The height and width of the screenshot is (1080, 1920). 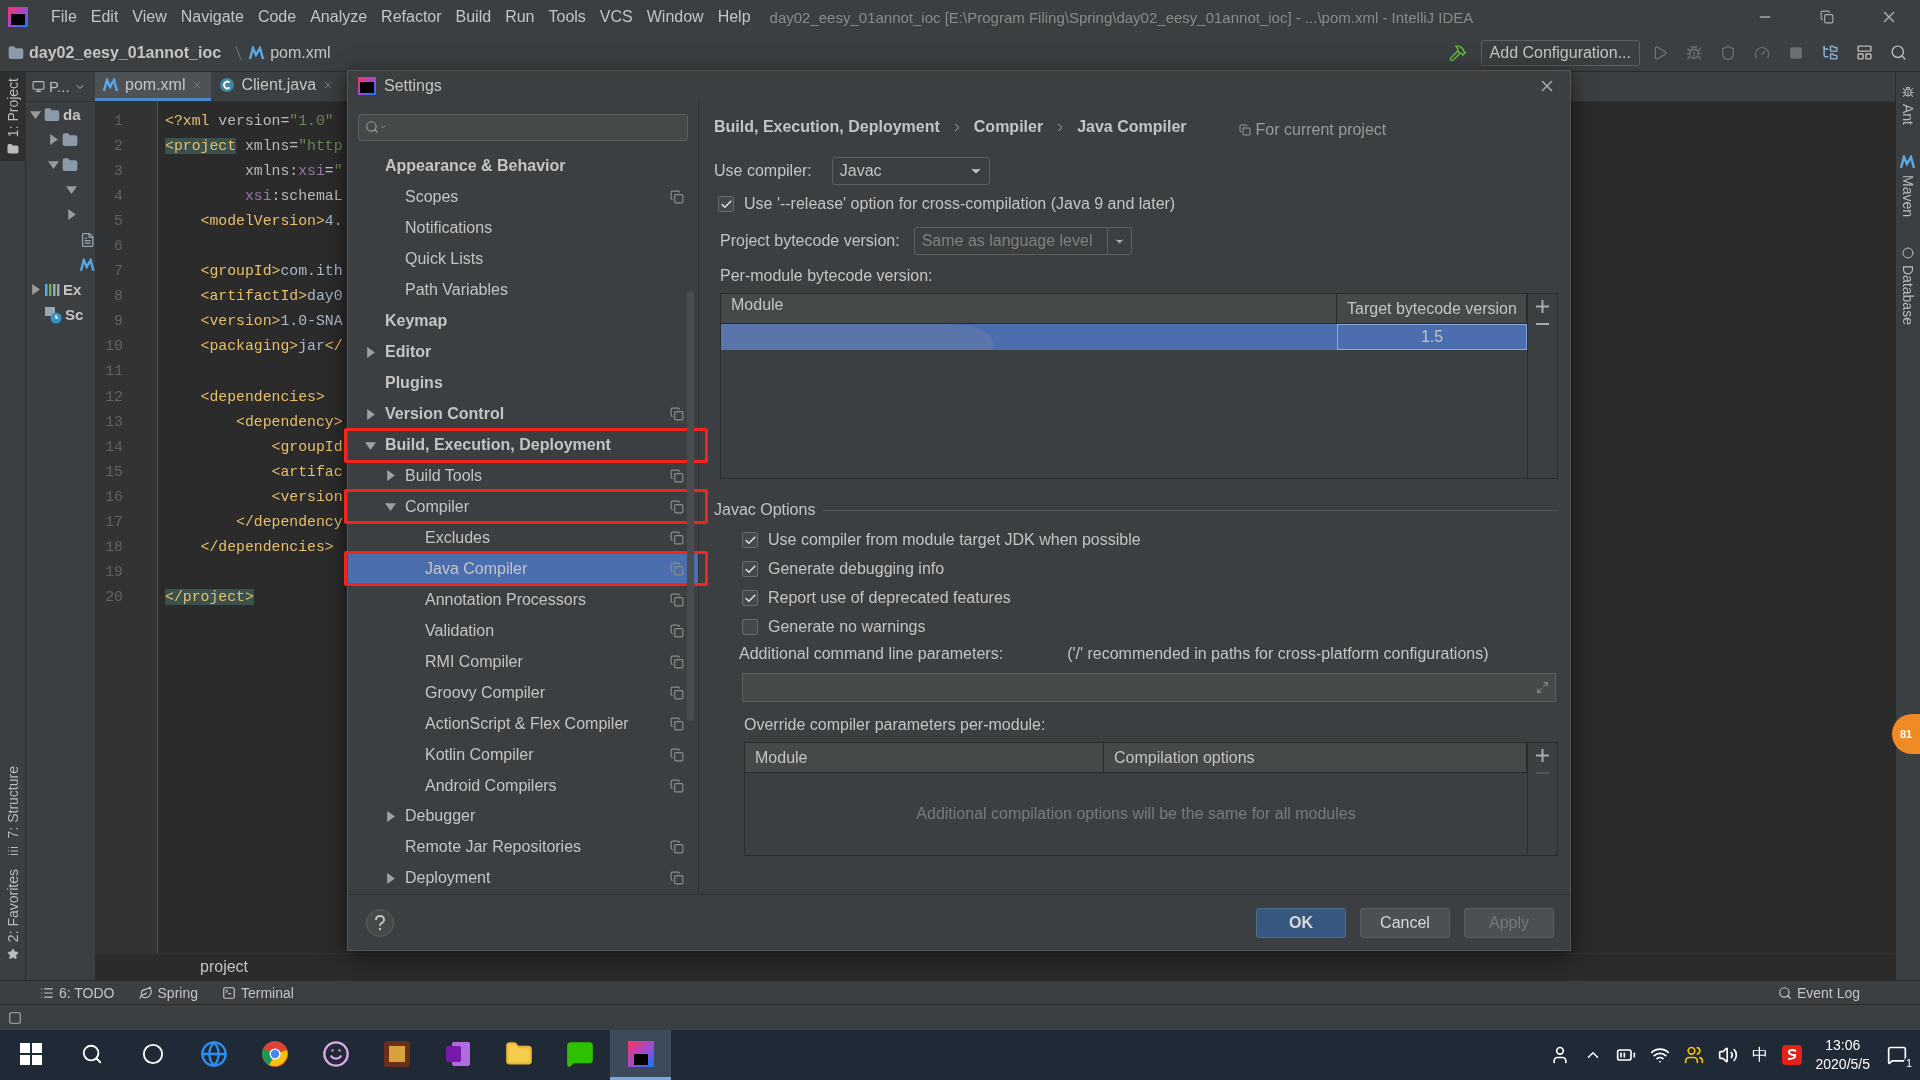 I want to click on search-icon, so click(x=91, y=1053).